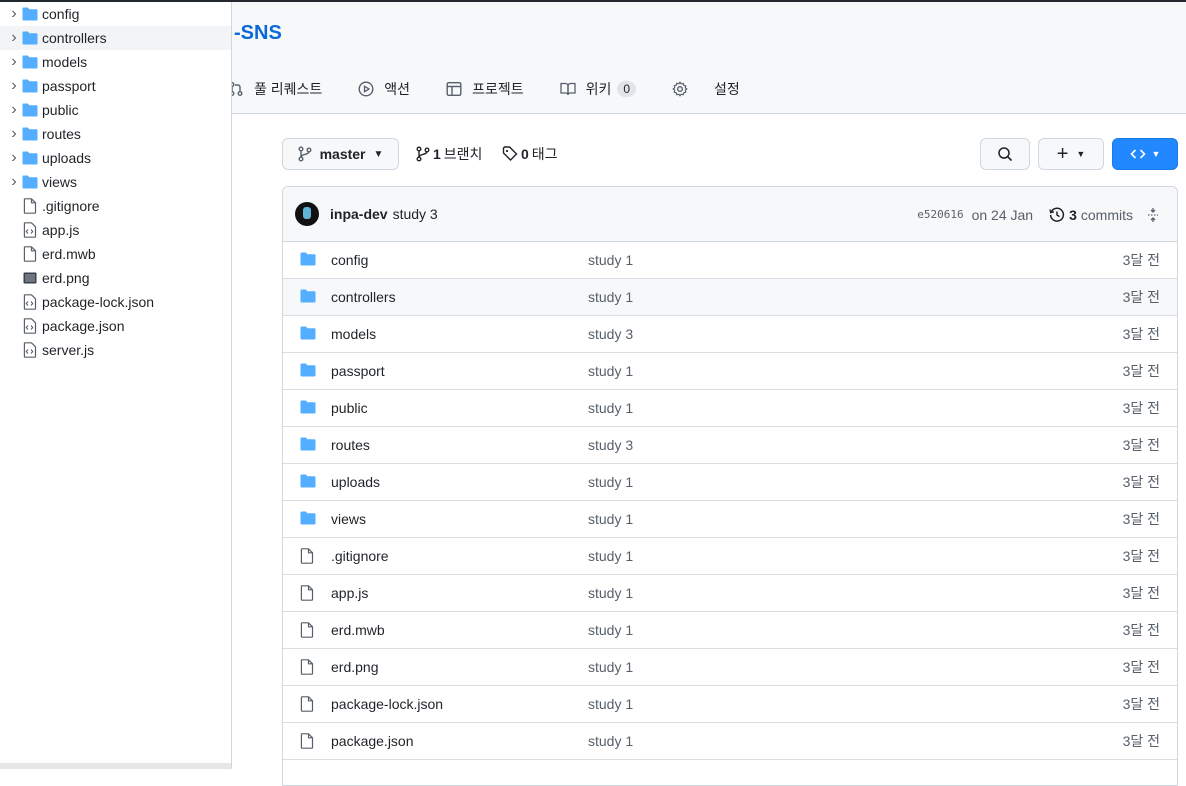  What do you see at coordinates (415, 214) in the screenshot?
I see `commit-message: study 3` at bounding box center [415, 214].